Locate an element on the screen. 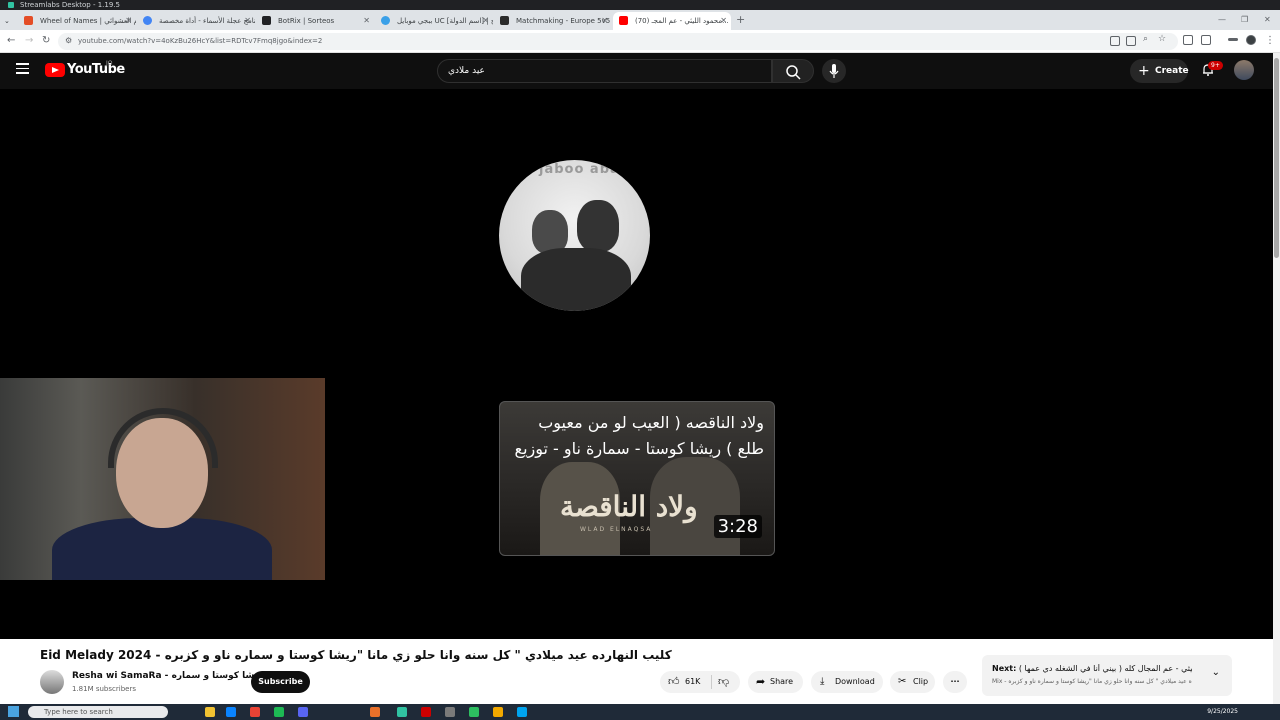 This screenshot has height=720, width=1280. bookmark-star-icon: ☆ is located at coordinates (1162, 39).